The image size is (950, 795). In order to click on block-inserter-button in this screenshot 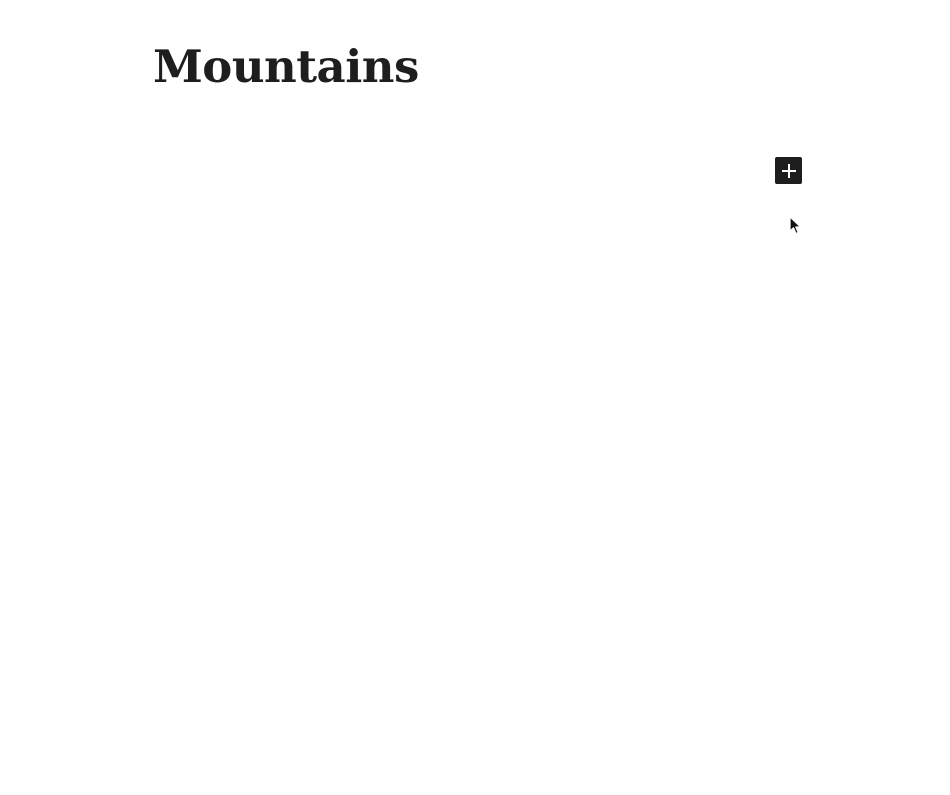, I will do `click(788, 170)`.